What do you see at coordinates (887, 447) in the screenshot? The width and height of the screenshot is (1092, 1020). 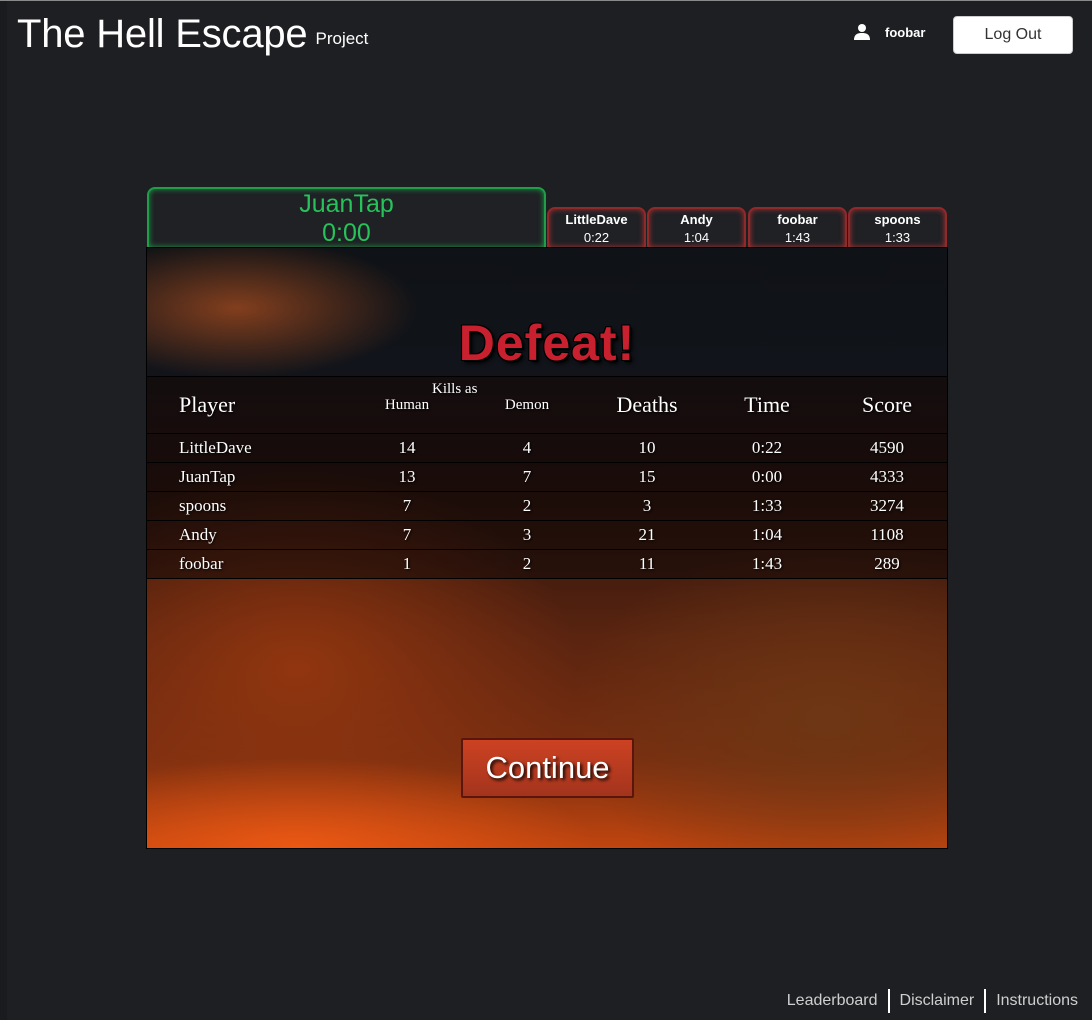 I see `cell-score: 4590` at bounding box center [887, 447].